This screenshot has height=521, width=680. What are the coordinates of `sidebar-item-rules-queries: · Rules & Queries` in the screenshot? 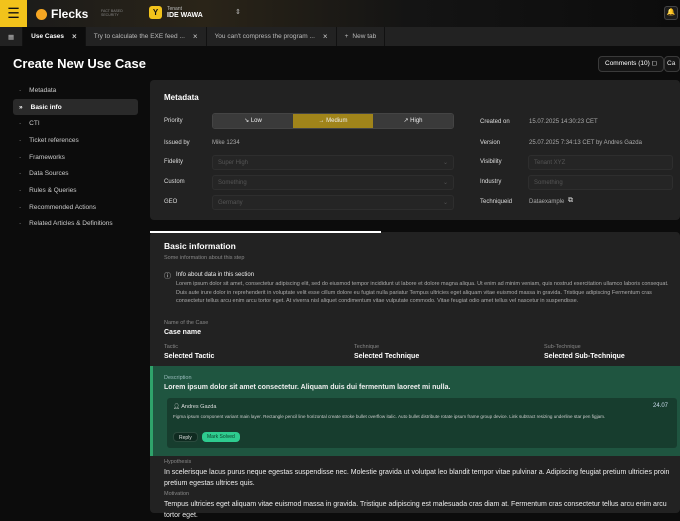 It's located at (75, 190).